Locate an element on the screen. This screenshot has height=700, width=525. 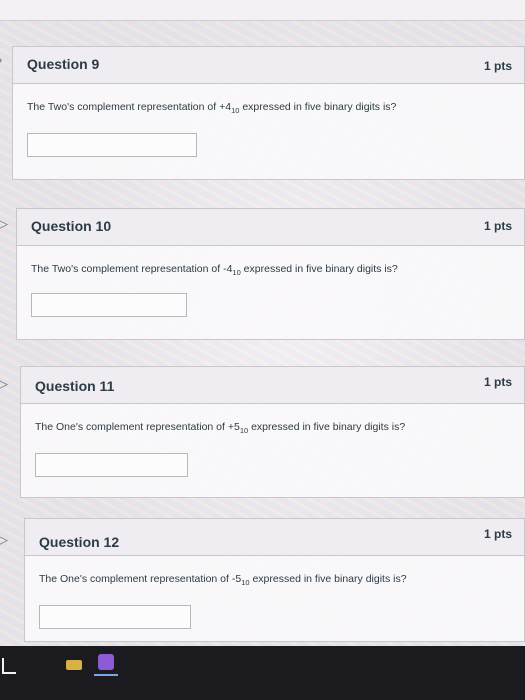
question-title: Question 10 is located at coordinates (71, 226).